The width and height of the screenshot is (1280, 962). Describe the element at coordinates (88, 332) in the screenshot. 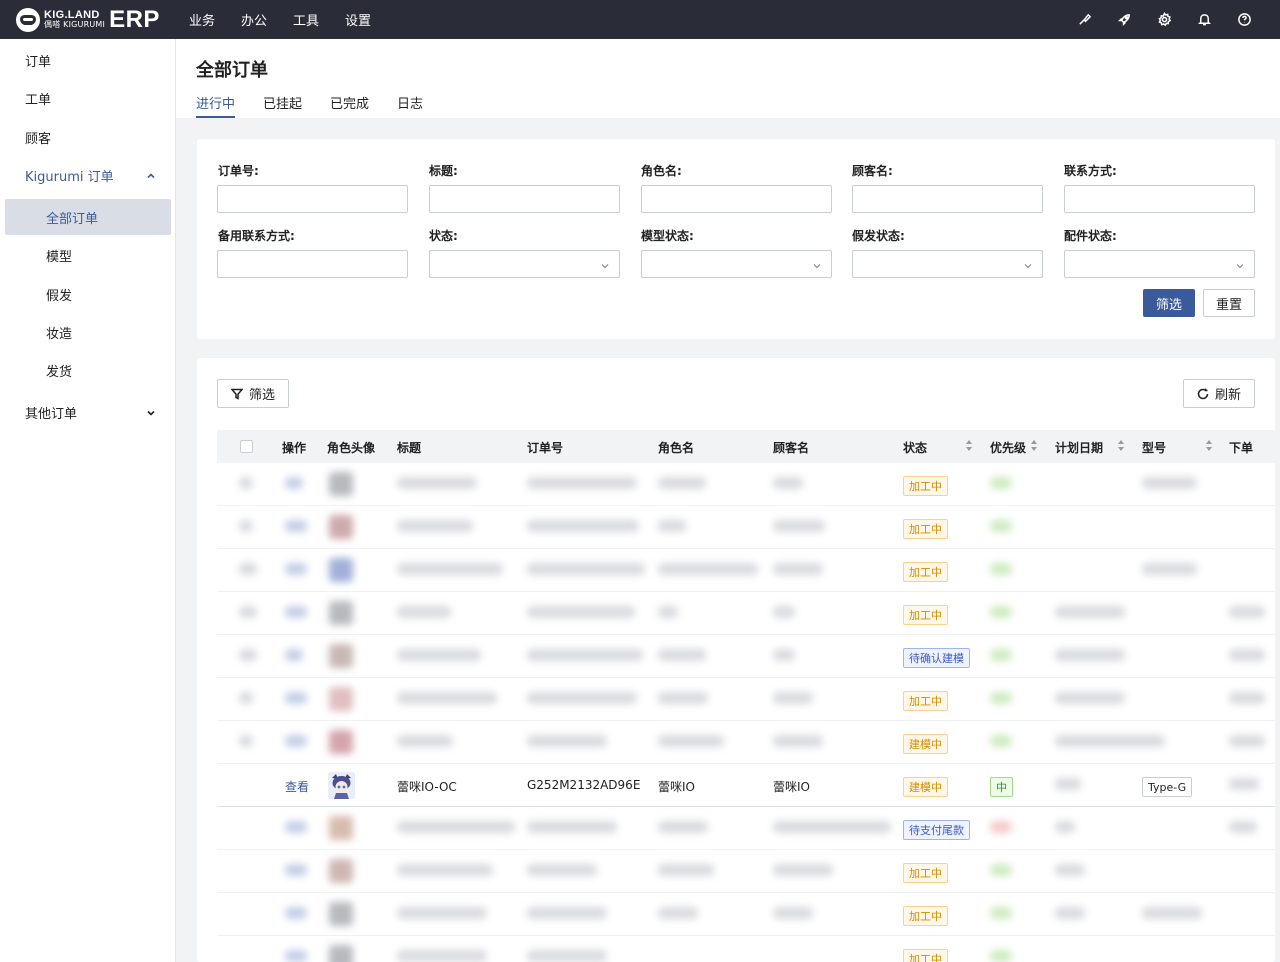

I see `sidebar-item-makeup: 妆造` at that location.